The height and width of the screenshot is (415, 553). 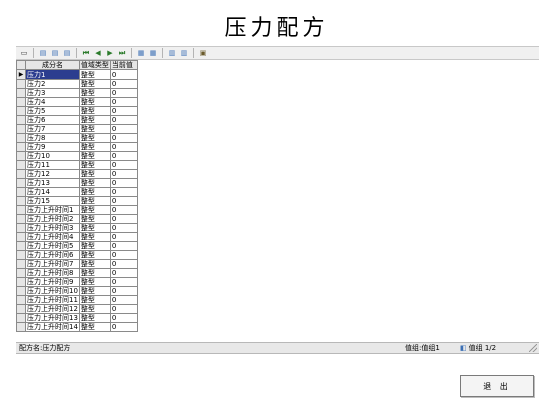 I want to click on cell-name: 压力3, so click(x=52, y=93).